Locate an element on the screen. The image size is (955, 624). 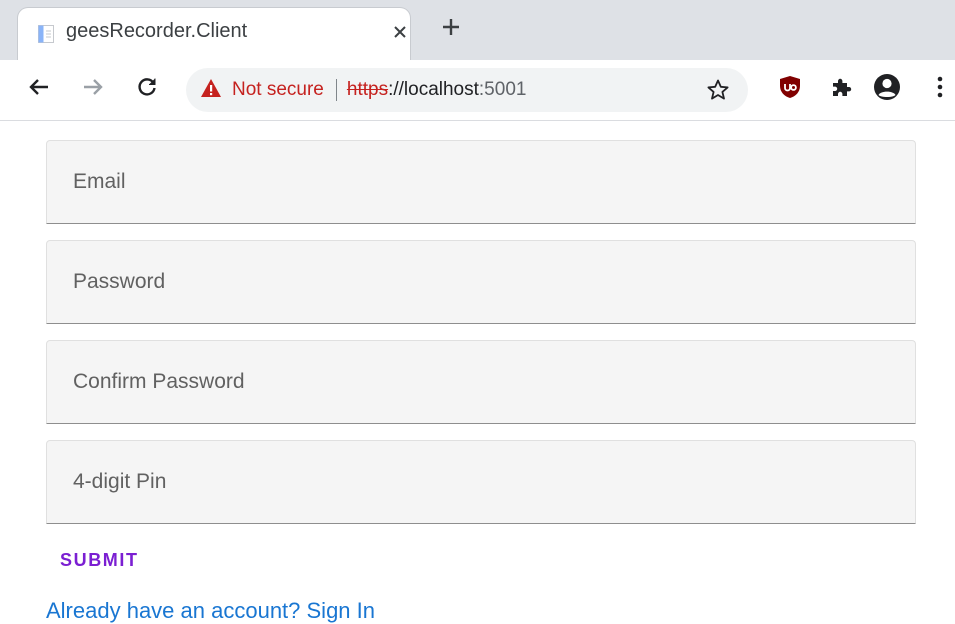
page-icon is located at coordinates (46, 34).